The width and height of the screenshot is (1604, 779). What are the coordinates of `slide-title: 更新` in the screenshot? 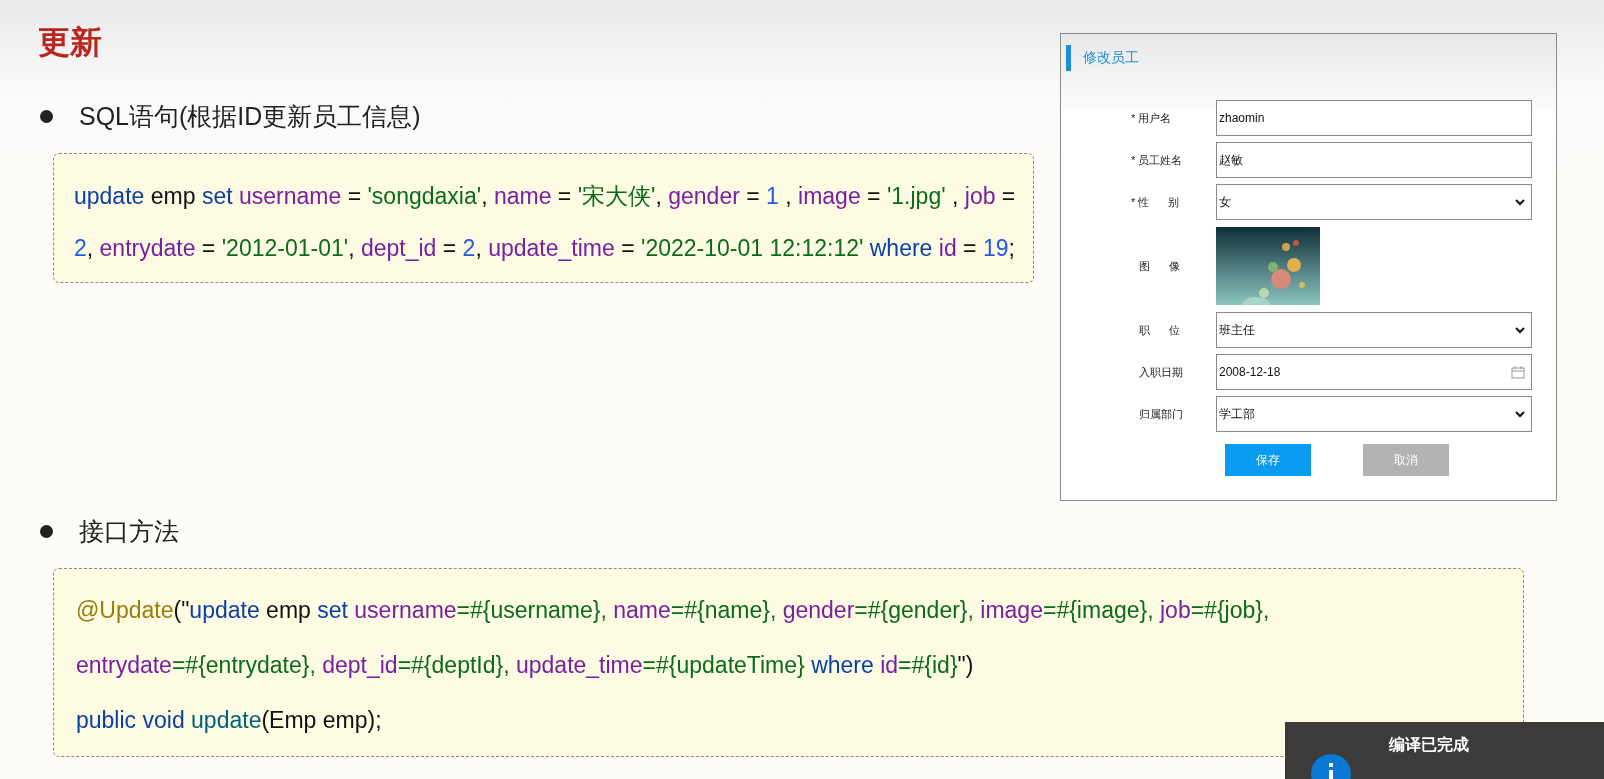 It's located at (70, 42).